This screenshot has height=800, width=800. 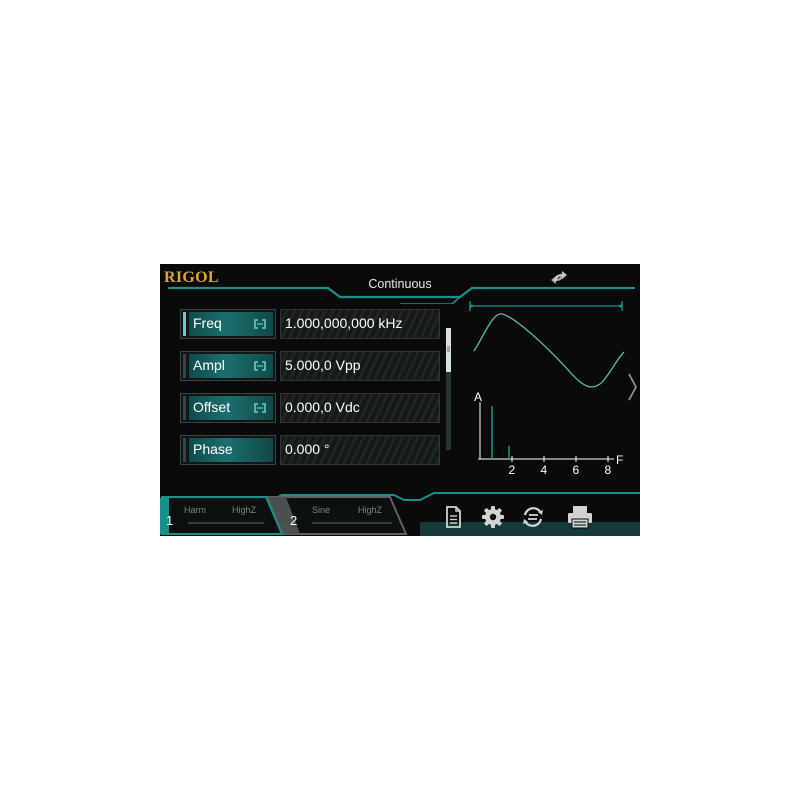 I want to click on grip-icon, so click(x=448, y=349).